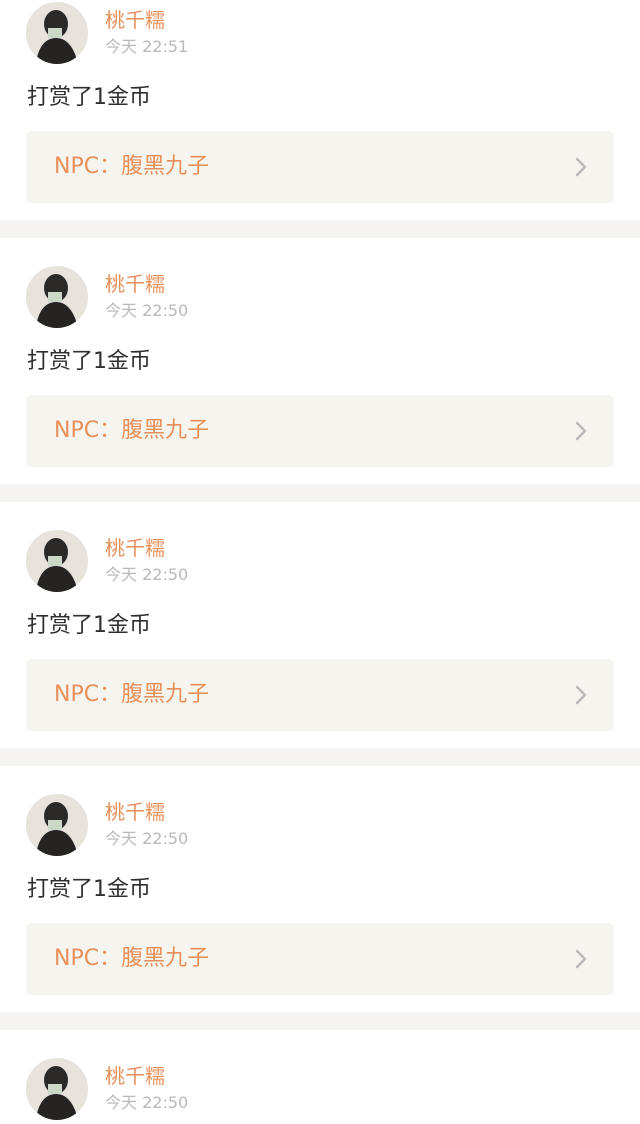 The height and width of the screenshot is (1124, 640). What do you see at coordinates (147, 46) in the screenshot?
I see `timestamp: 今天 22:51` at bounding box center [147, 46].